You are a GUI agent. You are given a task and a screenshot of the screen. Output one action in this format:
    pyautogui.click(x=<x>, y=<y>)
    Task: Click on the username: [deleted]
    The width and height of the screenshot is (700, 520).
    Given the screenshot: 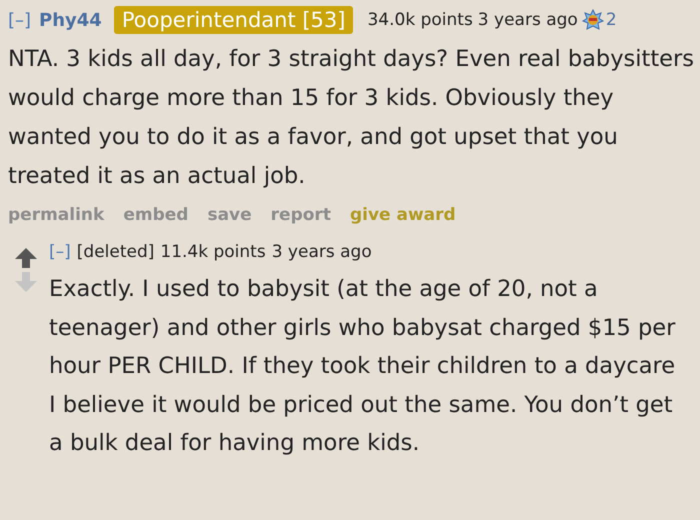 What is the action you would take?
    pyautogui.click(x=115, y=252)
    